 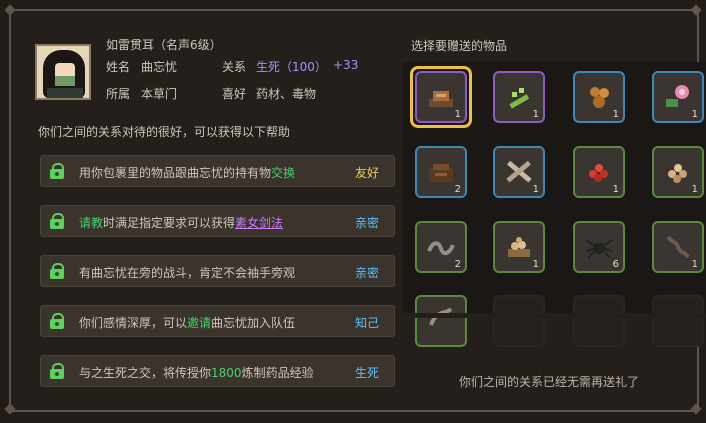 I want to click on npc-portrait, so click(x=63, y=72).